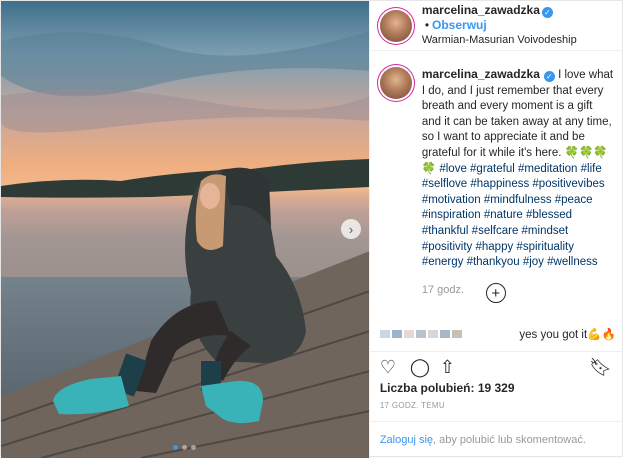 The width and height of the screenshot is (623, 458). What do you see at coordinates (395, 83) in the screenshot?
I see `caption-avatar` at bounding box center [395, 83].